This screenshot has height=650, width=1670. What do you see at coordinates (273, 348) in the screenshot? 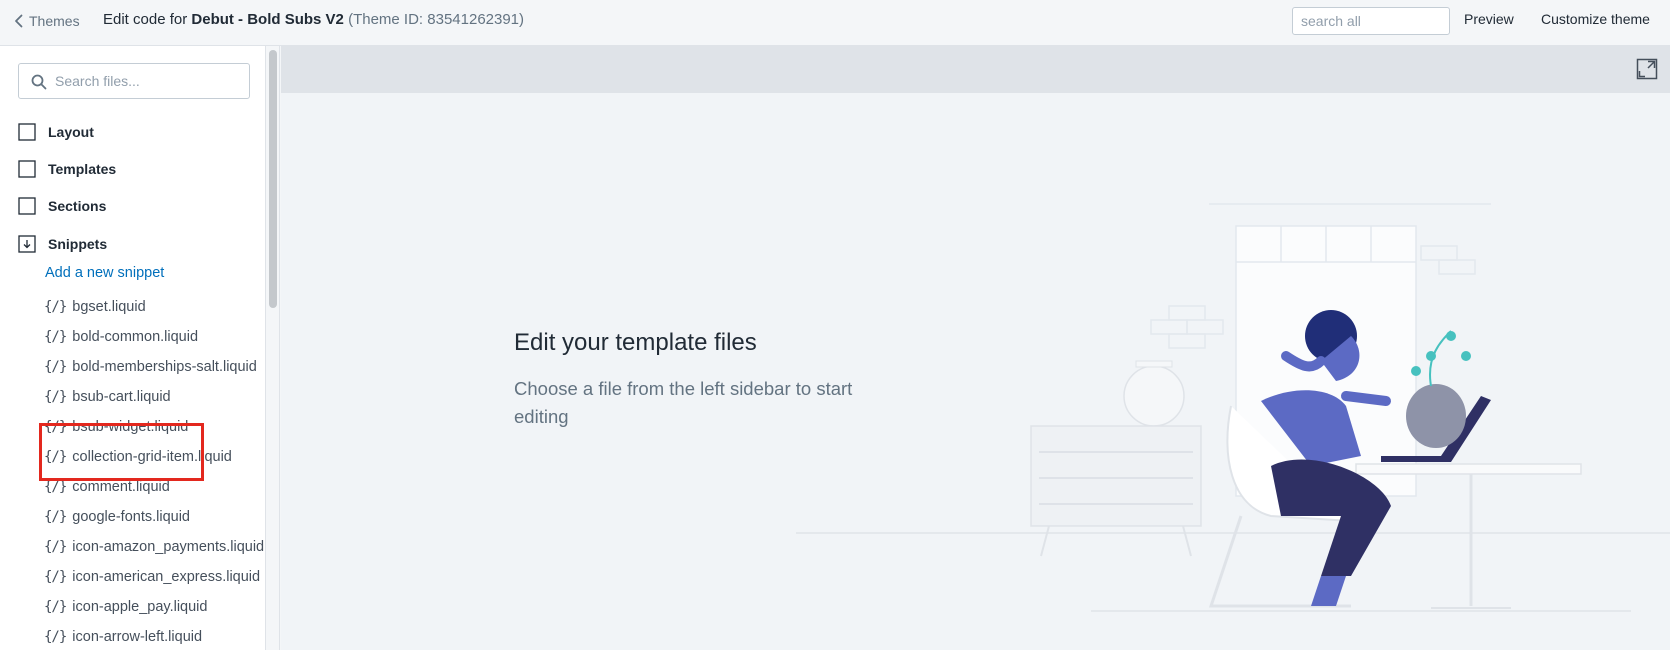
I see `sidebar-scrollbar` at bounding box center [273, 348].